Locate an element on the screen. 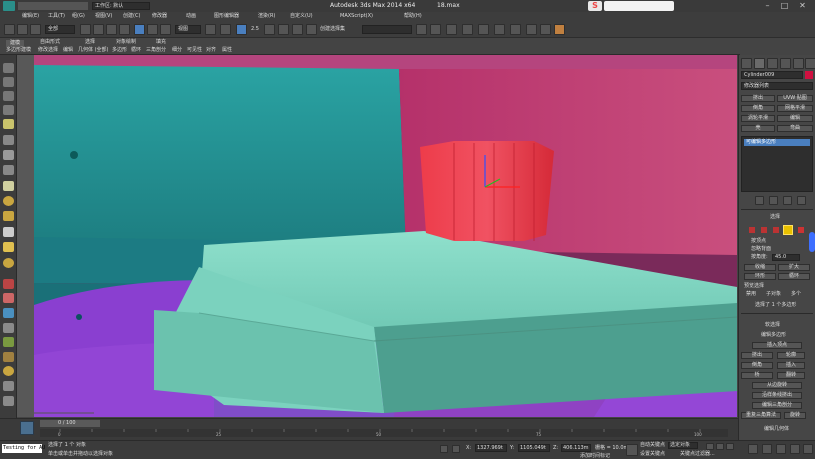  auto-key-button: 自动关键点 is located at coordinates (652, 445).